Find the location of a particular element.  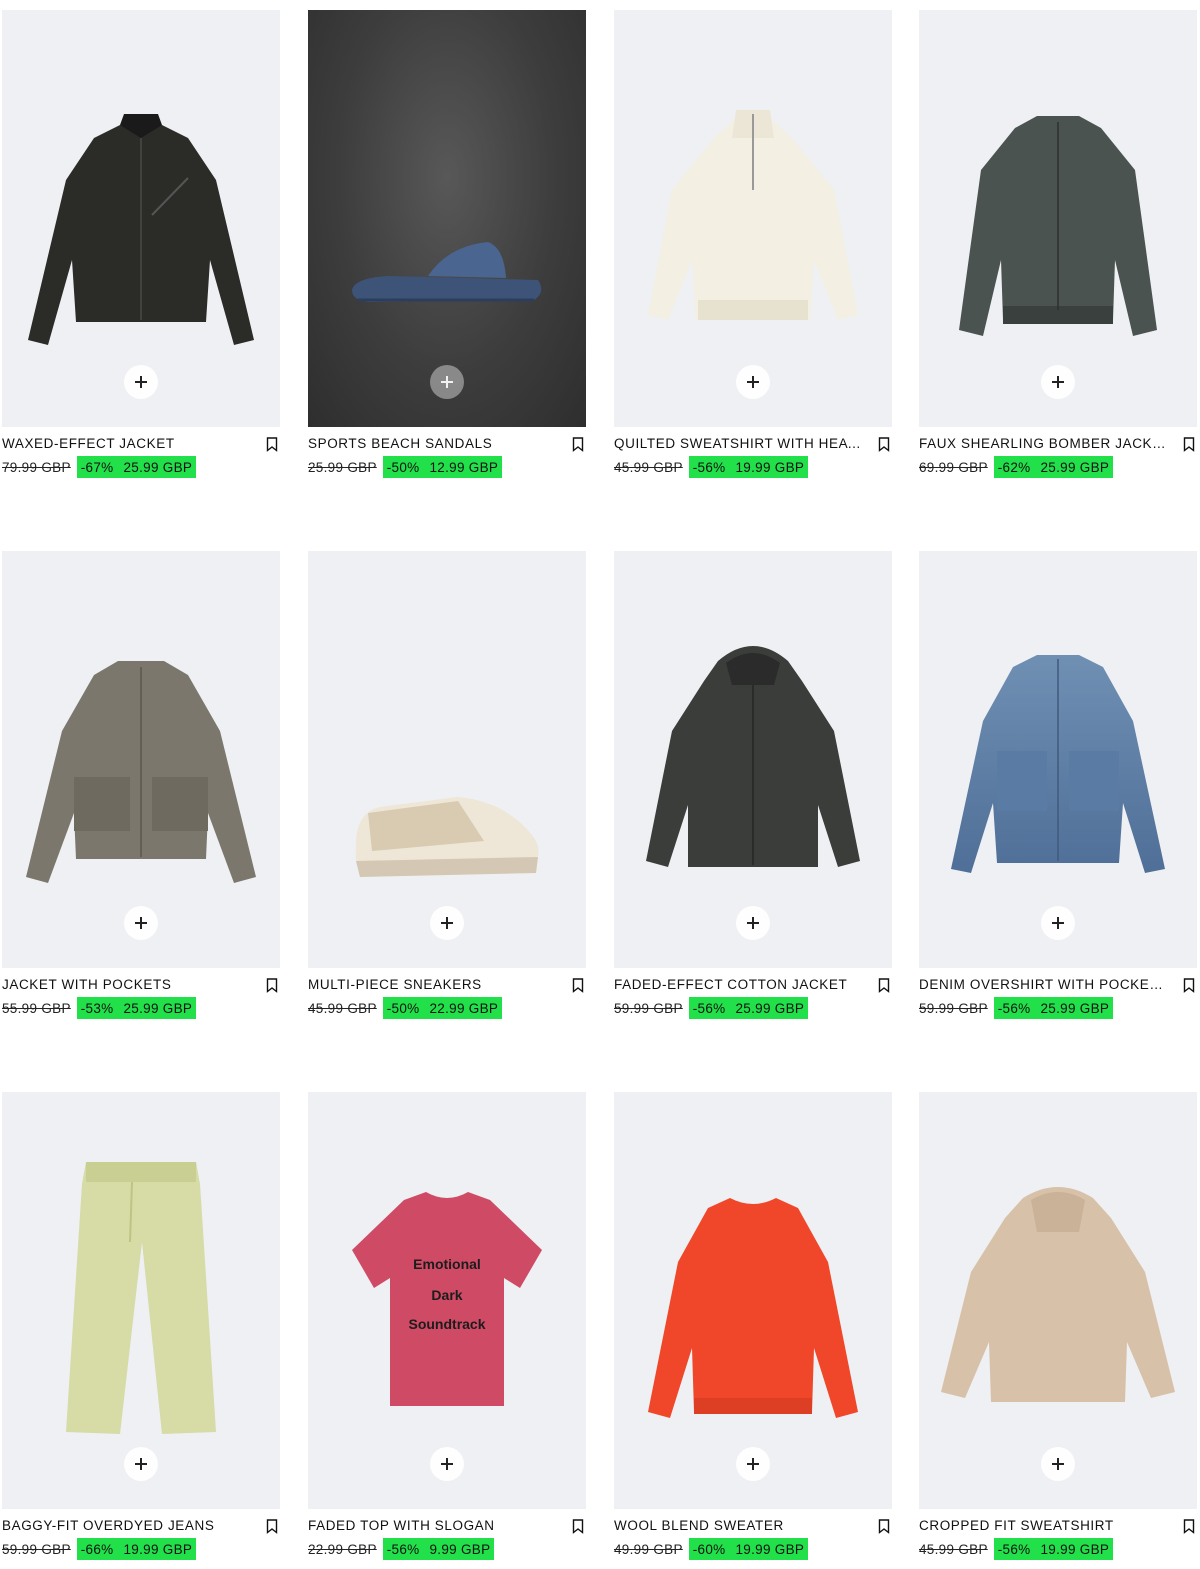

product-name: MULTI-PIECE SNEAKERS is located at coordinates (432, 984).